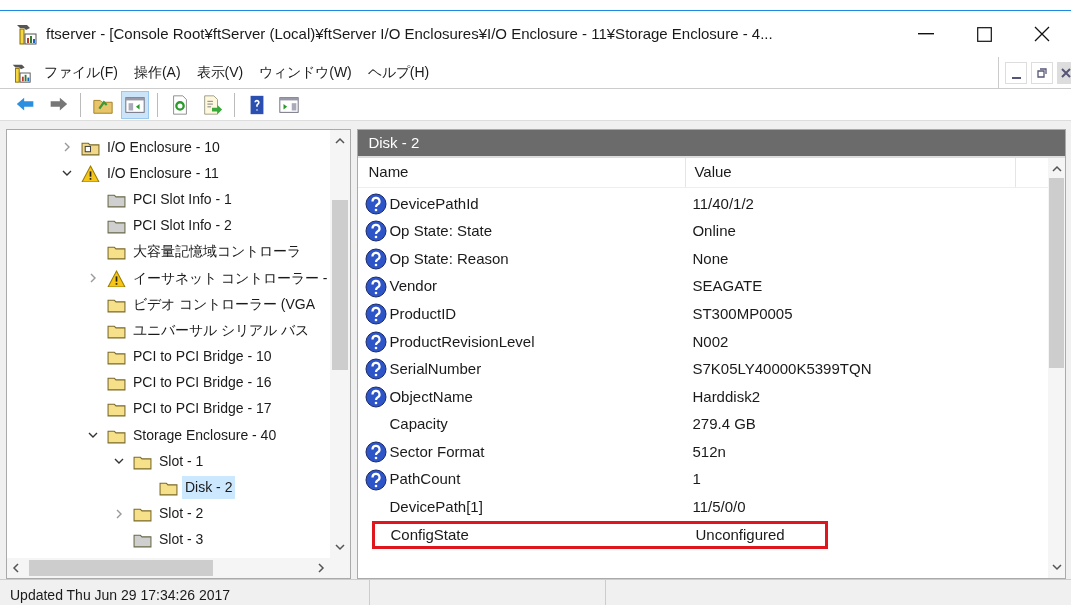 Image resolution: width=1071 pixels, height=605 pixels. Describe the element at coordinates (157, 72) in the screenshot. I see `menu-item: 操作(A)` at that location.